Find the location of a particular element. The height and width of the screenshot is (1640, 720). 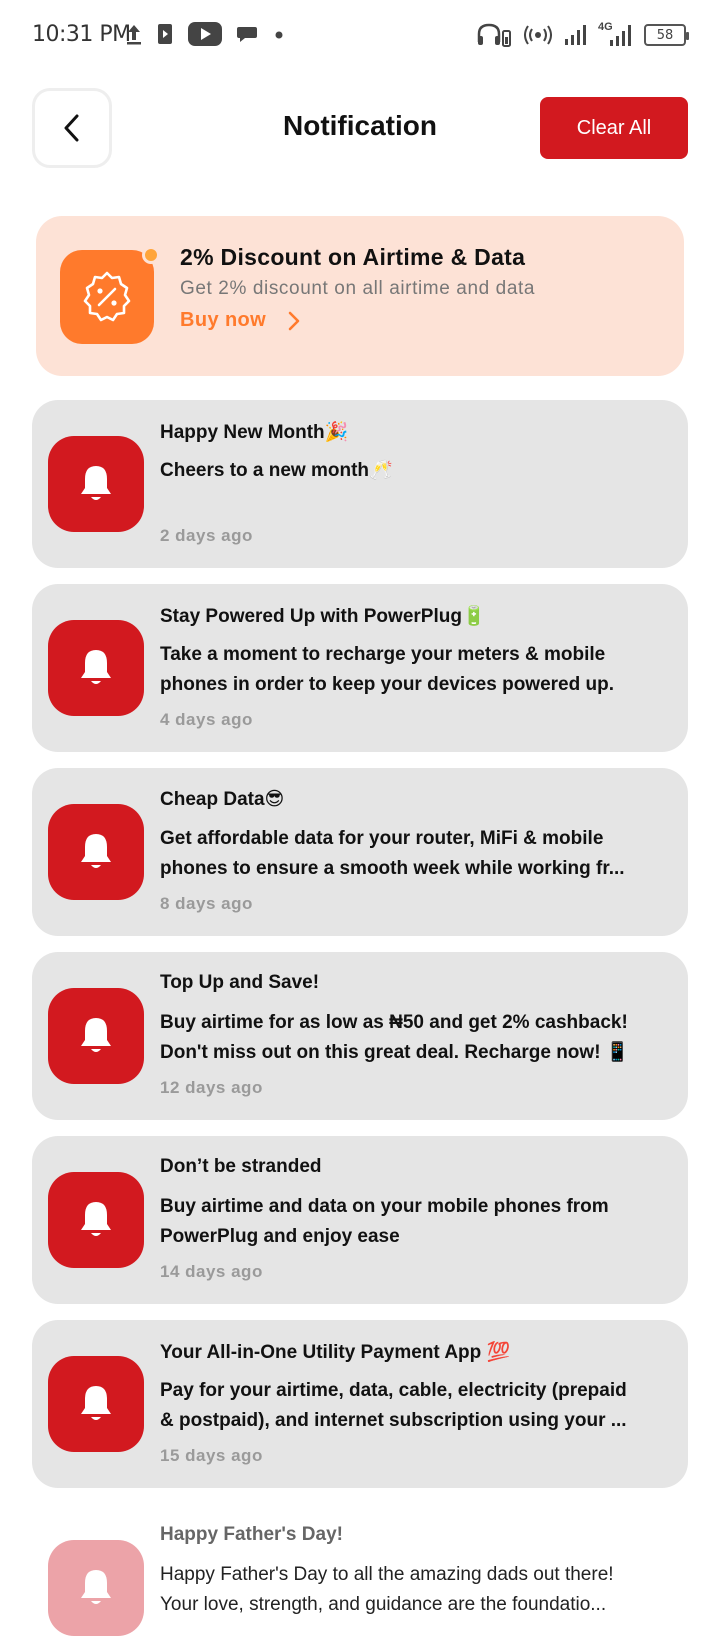

dot-icon is located at coordinates (279, 35).